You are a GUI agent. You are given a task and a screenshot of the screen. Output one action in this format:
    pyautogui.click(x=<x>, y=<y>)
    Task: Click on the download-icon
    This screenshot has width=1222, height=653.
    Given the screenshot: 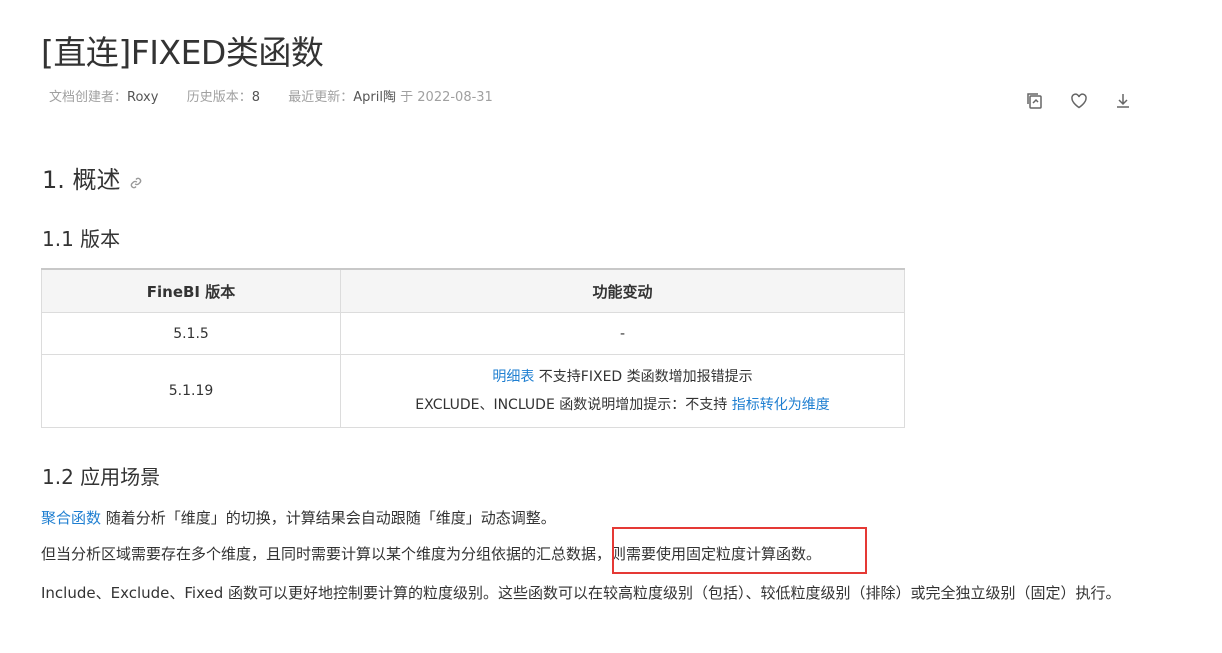 What is the action you would take?
    pyautogui.click(x=1123, y=101)
    